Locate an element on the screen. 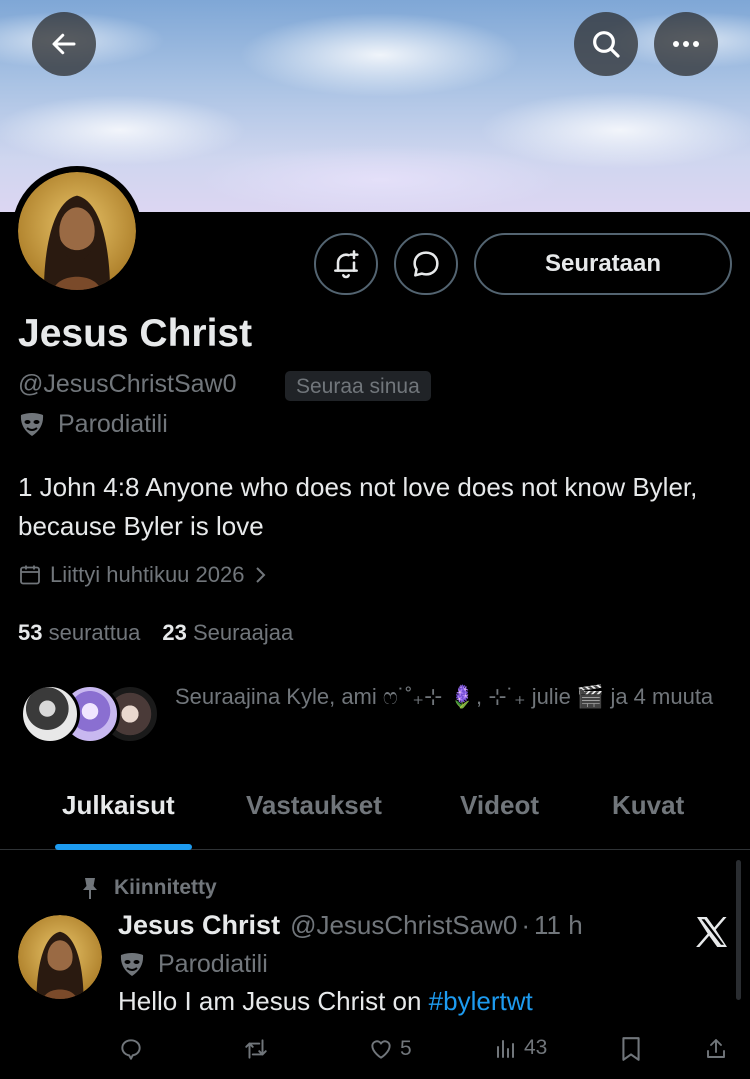 This screenshot has height=1079, width=750. profile-name: Jesus Christ is located at coordinates (135, 333).